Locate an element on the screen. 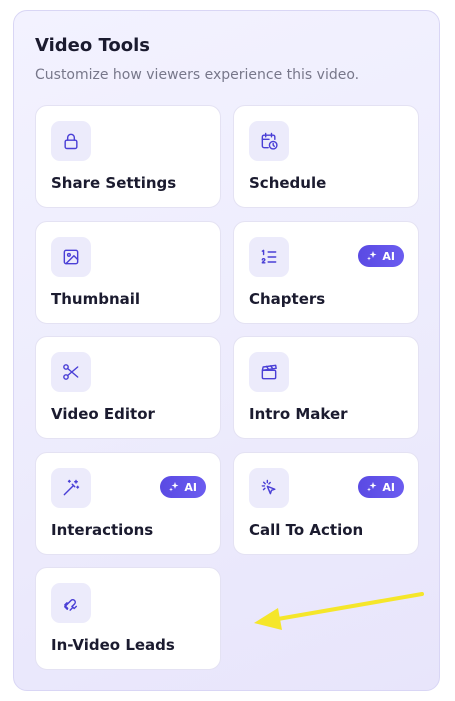  tool-card-label: Video Editor is located at coordinates (103, 414).